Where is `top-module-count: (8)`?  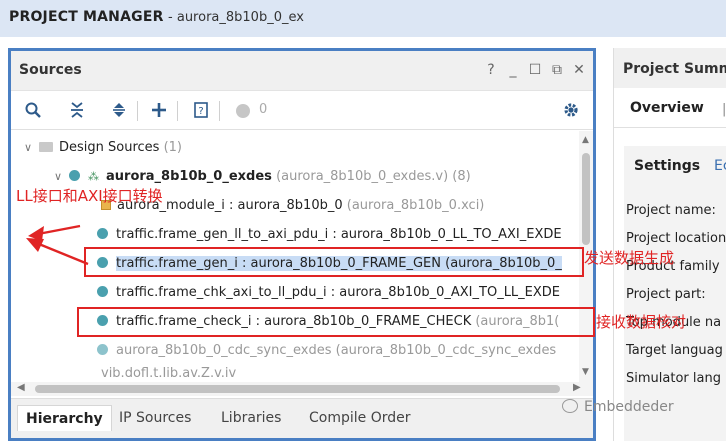
top-module-count: (8) is located at coordinates (461, 176).